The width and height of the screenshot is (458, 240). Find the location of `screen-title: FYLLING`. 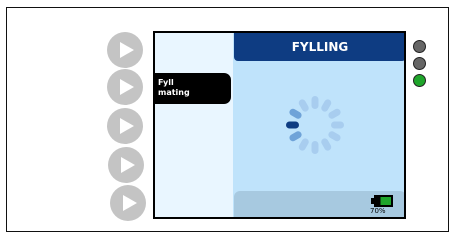

screen-title: FYLLING is located at coordinates (319, 47).